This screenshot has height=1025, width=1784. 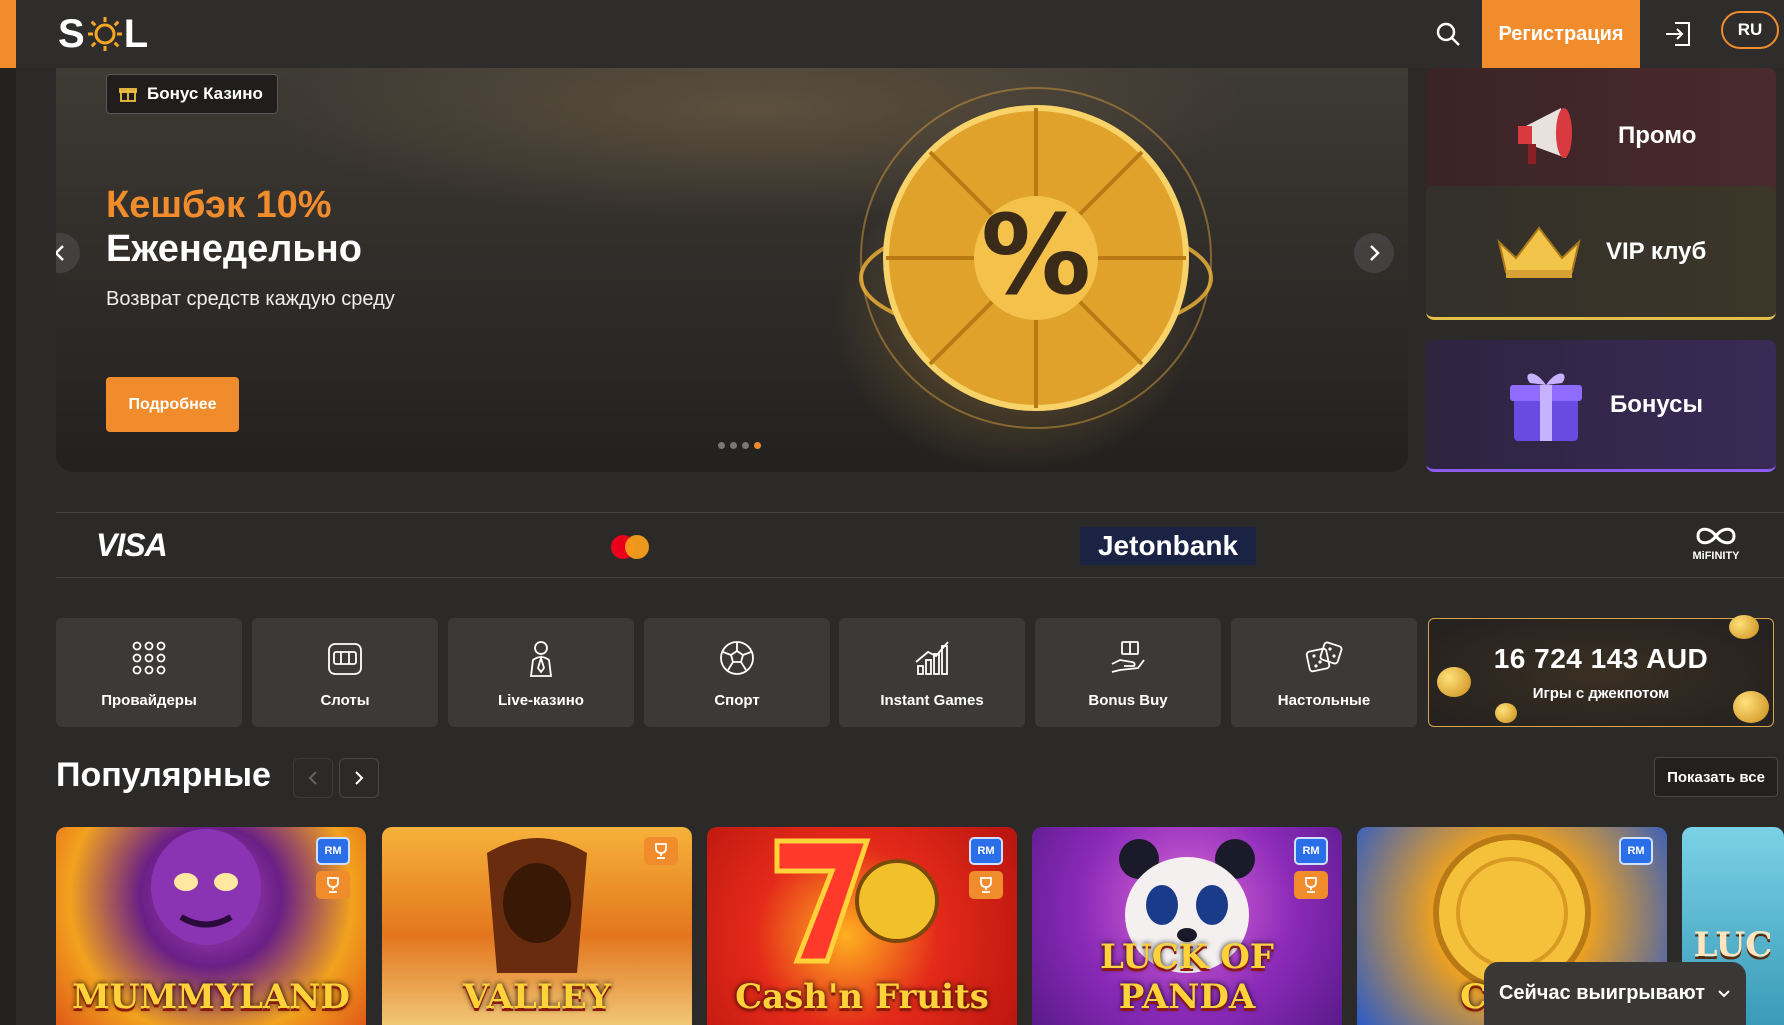 I want to click on winning-now-toggle: Сейчас выигрывают, so click(x=1615, y=993).